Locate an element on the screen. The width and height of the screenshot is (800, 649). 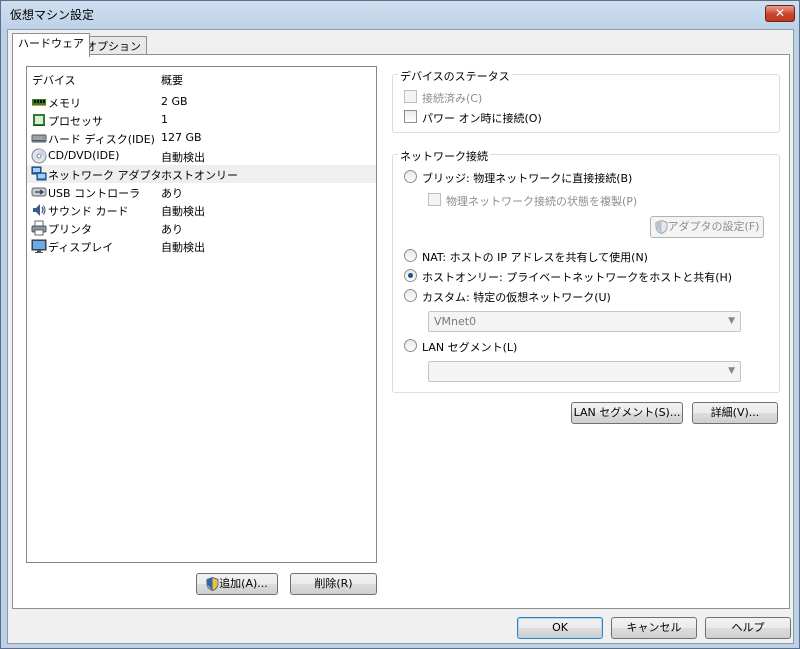
lan-segment-label: LAN セグメント(L) is located at coordinates (470, 347).